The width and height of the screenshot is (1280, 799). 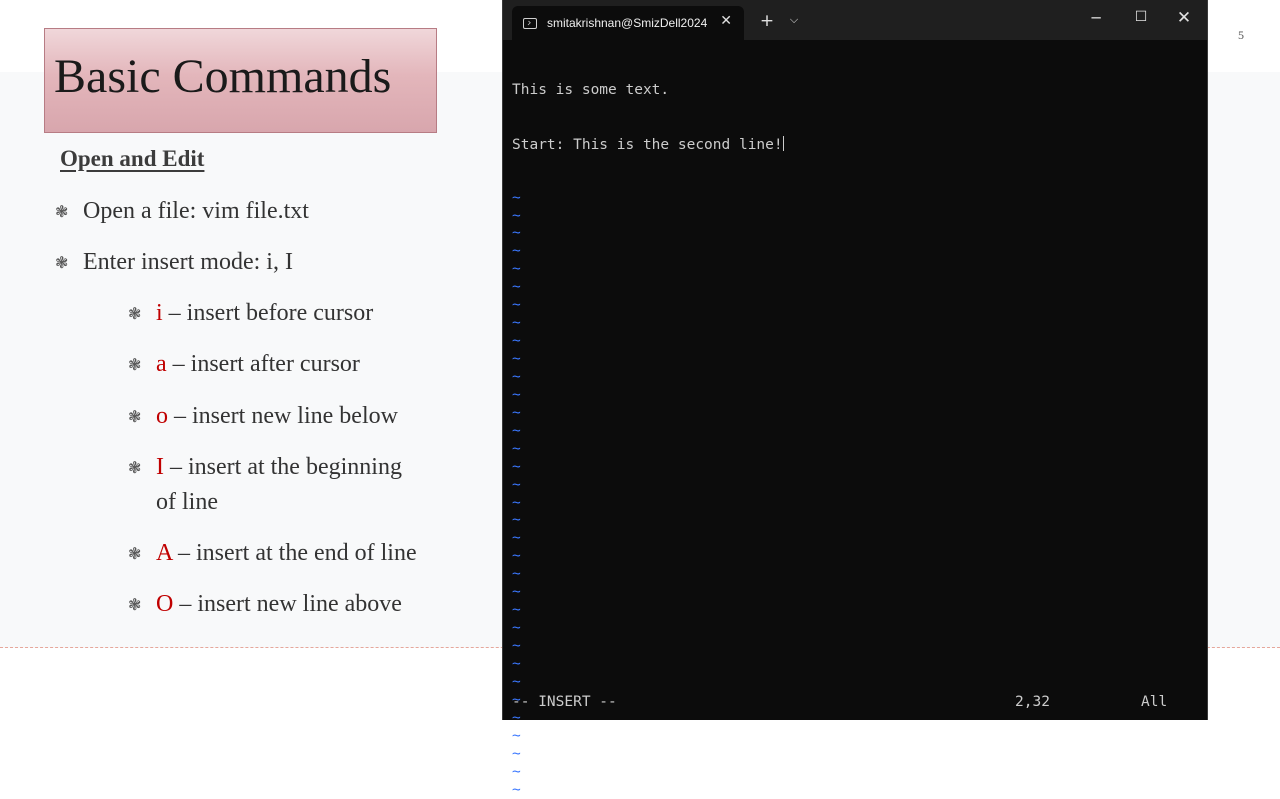 I want to click on sub-bullet-text: I – insert at the beginning of line, so click(x=279, y=485).